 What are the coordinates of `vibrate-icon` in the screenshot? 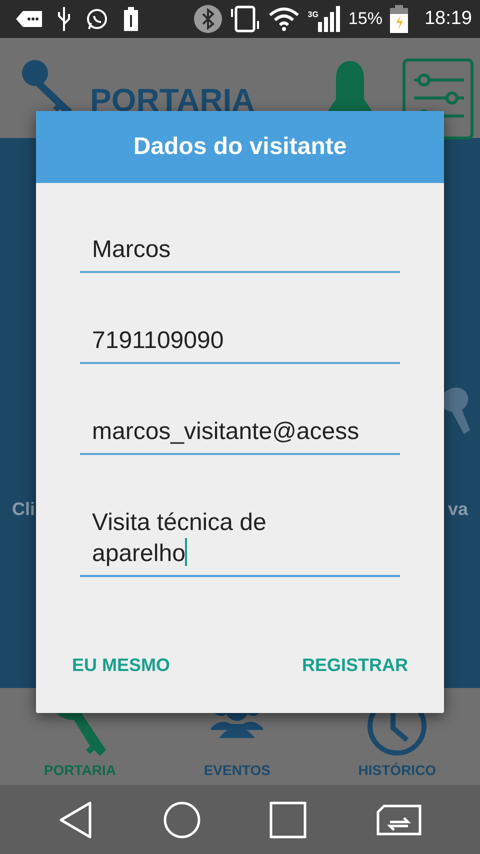 It's located at (245, 19).